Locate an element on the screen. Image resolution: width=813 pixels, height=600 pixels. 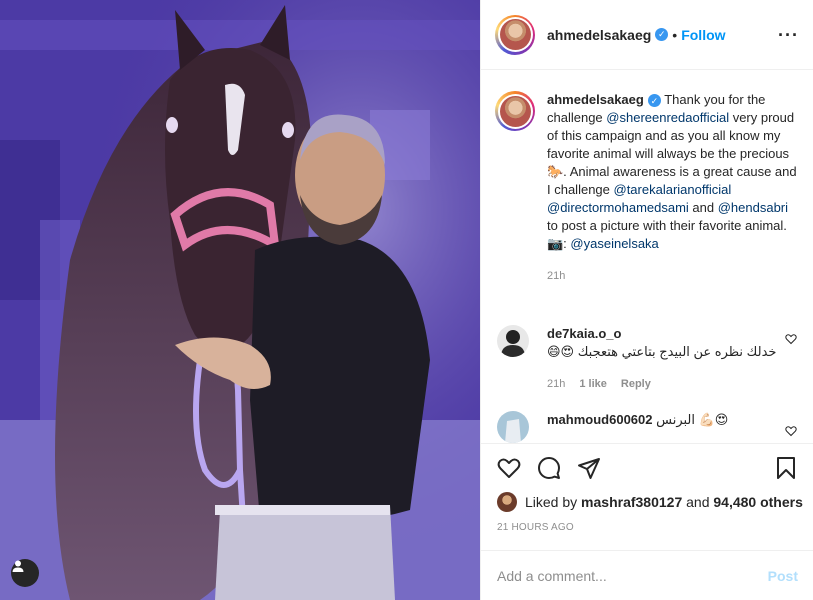
author-username: ahmedelsakaeg is located at coordinates (599, 35).